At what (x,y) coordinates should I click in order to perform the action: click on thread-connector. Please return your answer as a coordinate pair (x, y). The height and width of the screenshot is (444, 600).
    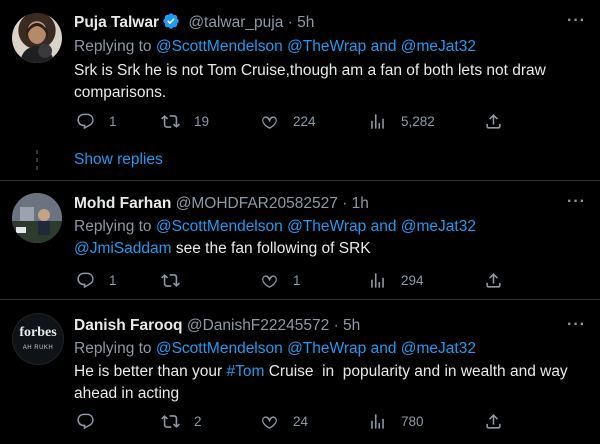
    Looking at the image, I should click on (37, 162).